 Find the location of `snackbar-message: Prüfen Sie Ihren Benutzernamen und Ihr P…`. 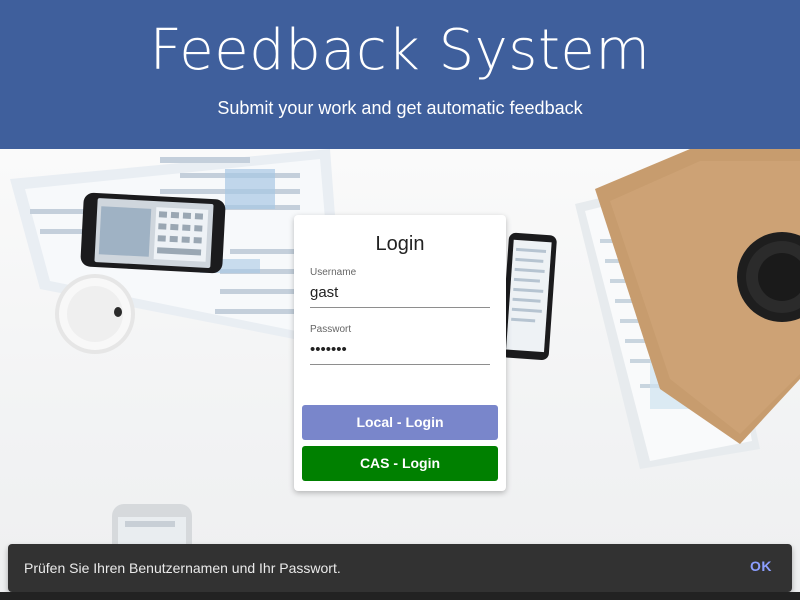

snackbar-message: Prüfen Sie Ihren Benutzernamen und Ihr P… is located at coordinates (182, 568).